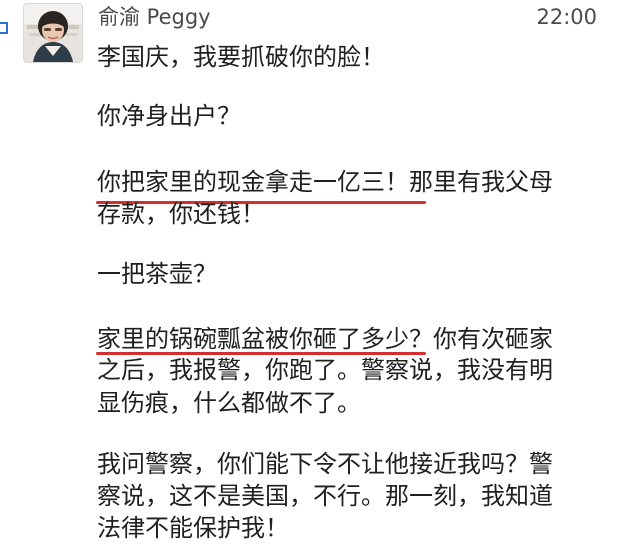 The height and width of the screenshot is (552, 617). I want to click on message-line: 你净身出户？, so click(169, 116).